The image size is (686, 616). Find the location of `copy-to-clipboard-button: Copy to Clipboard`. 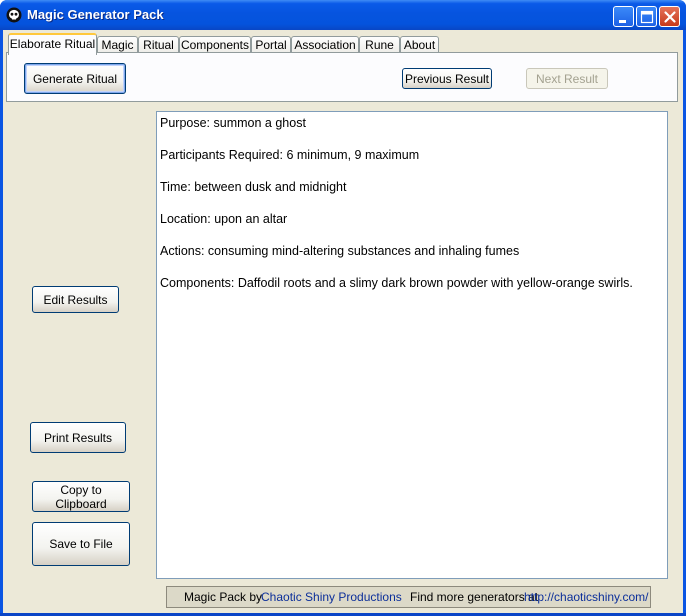

copy-to-clipboard-button: Copy to Clipboard is located at coordinates (81, 496).